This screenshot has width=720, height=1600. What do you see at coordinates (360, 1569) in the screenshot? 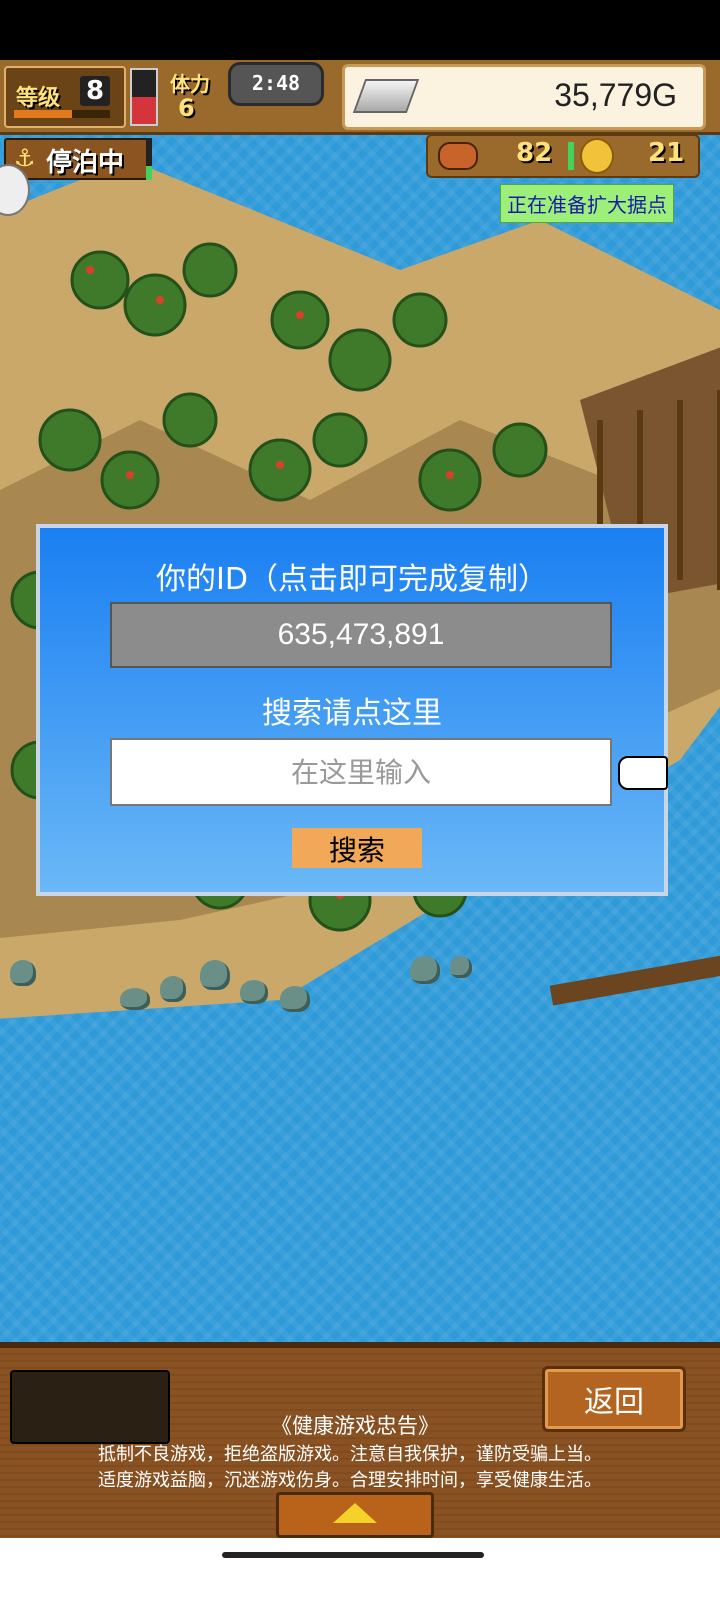
I see `system-nav-bar` at bounding box center [360, 1569].